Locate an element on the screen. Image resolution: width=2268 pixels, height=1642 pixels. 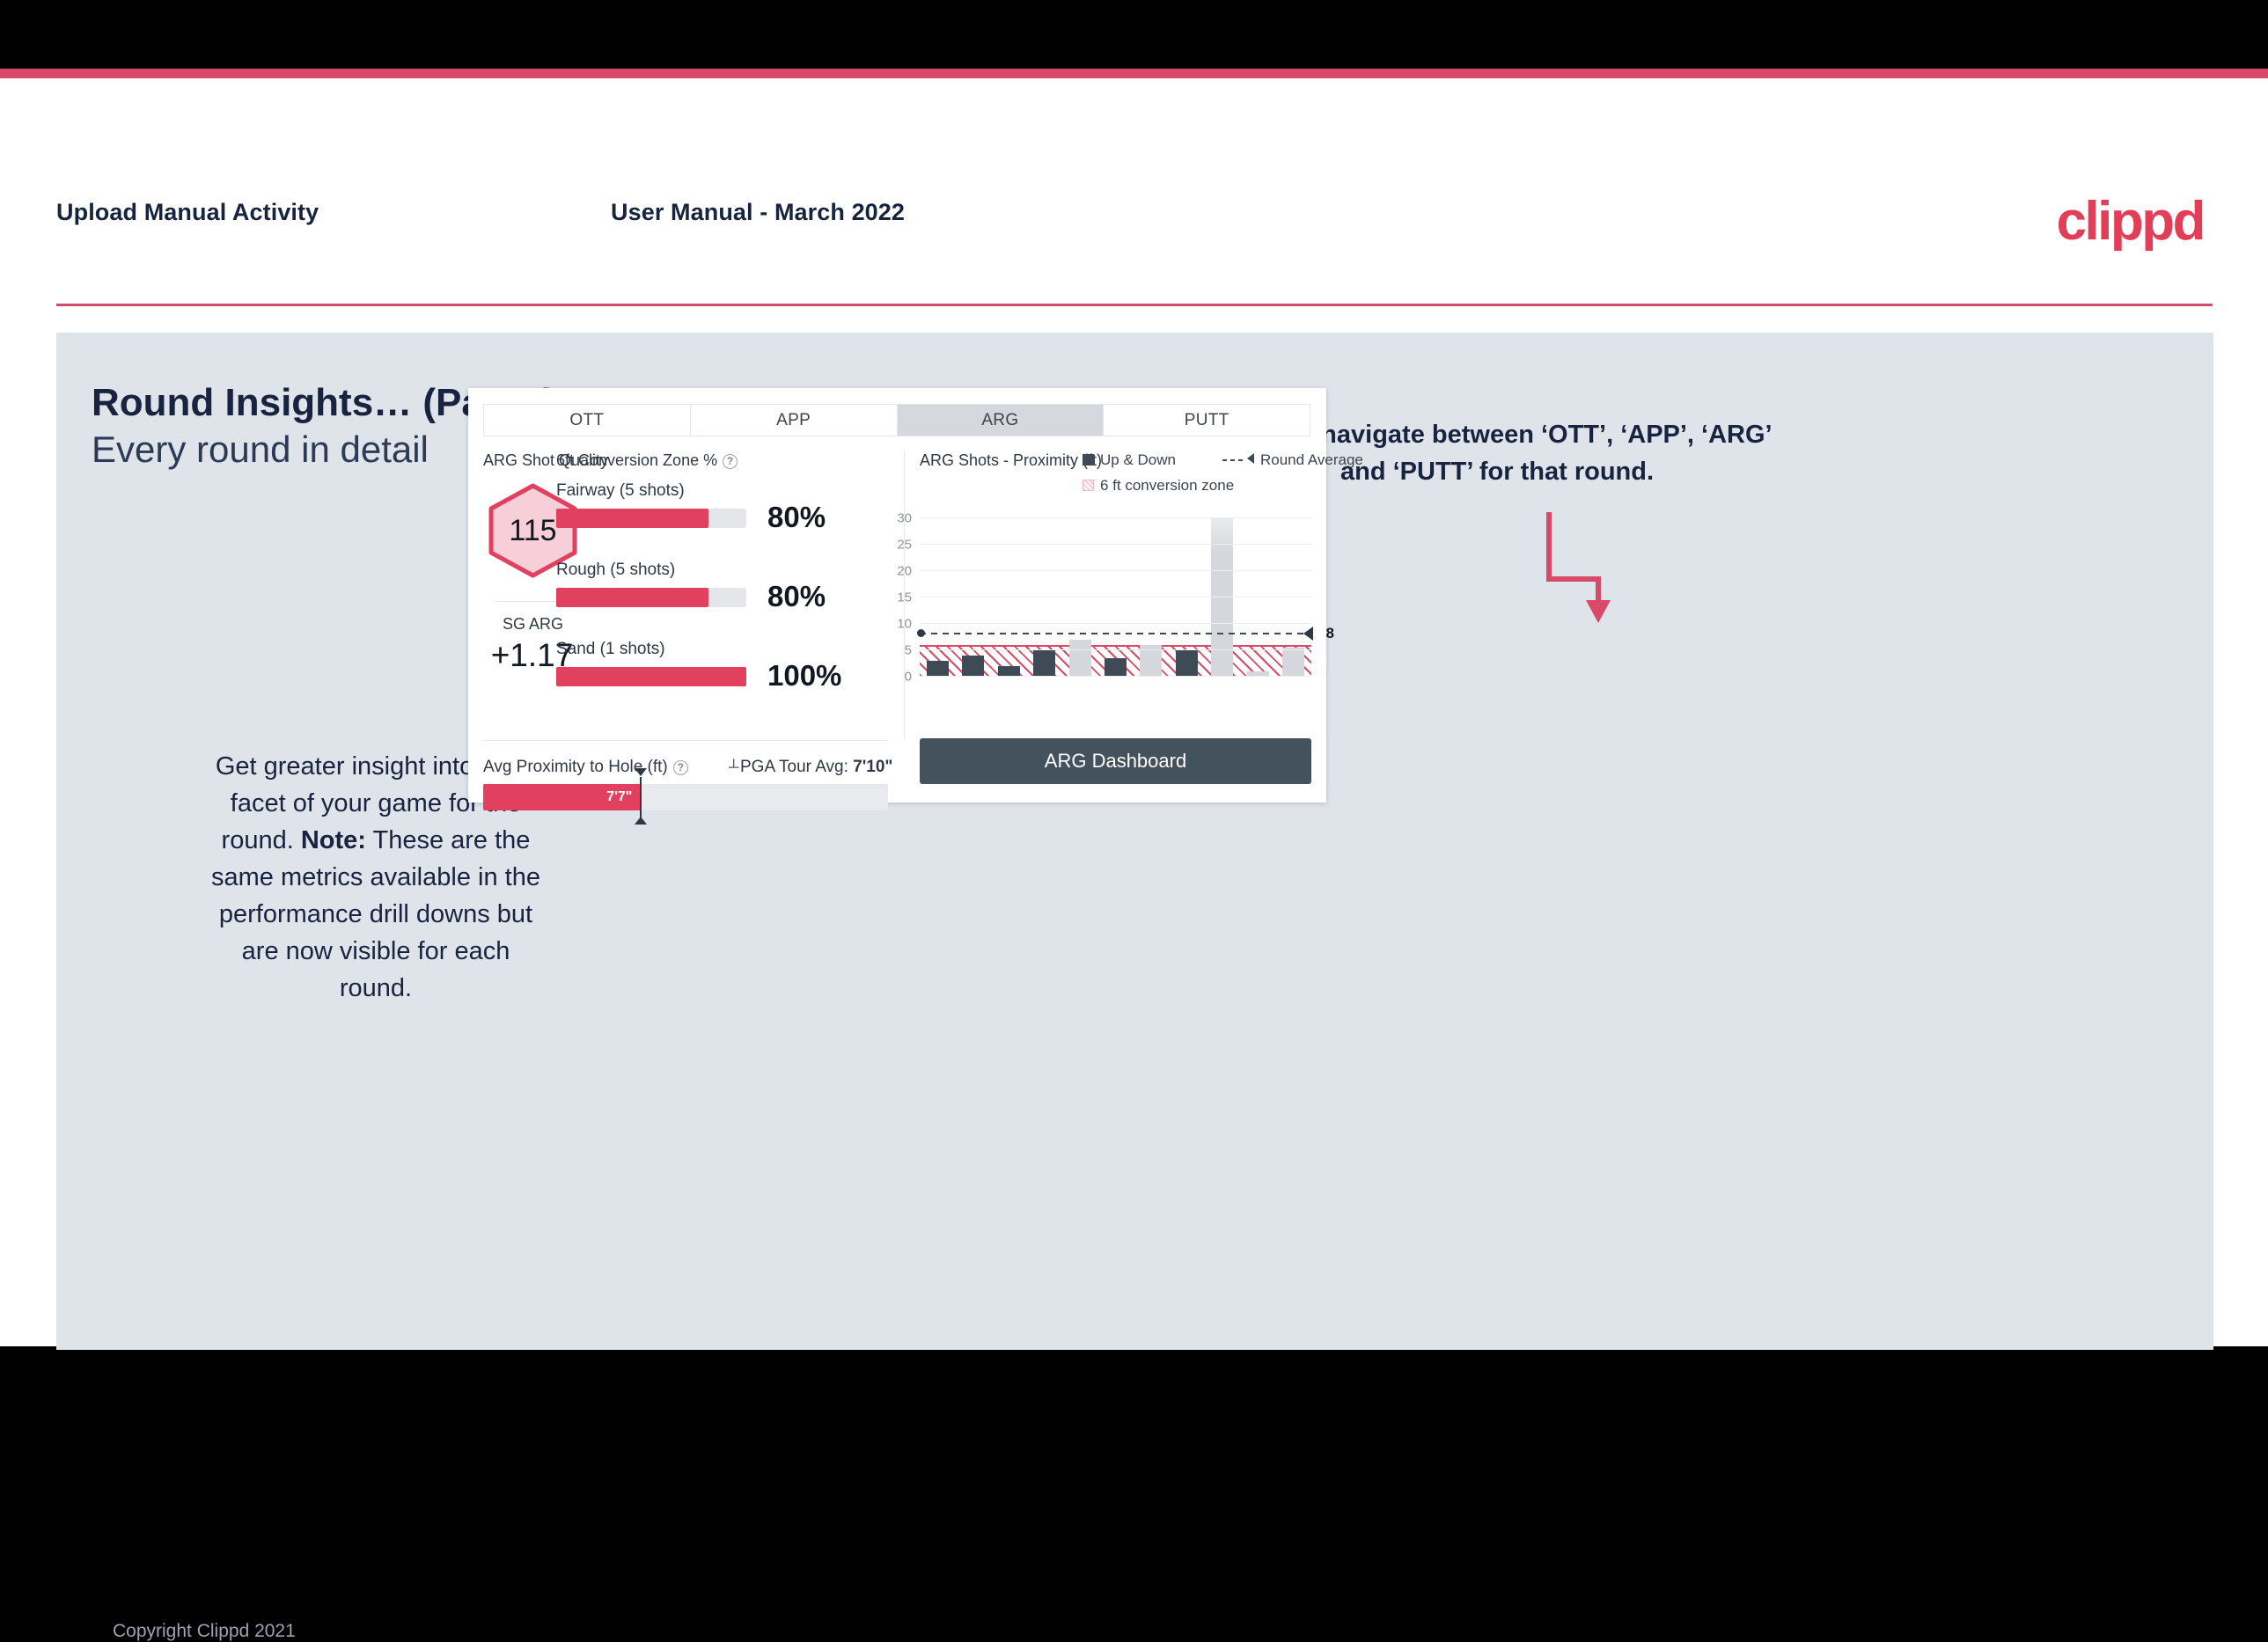
brand-accent-bar is located at coordinates (1134, 74).